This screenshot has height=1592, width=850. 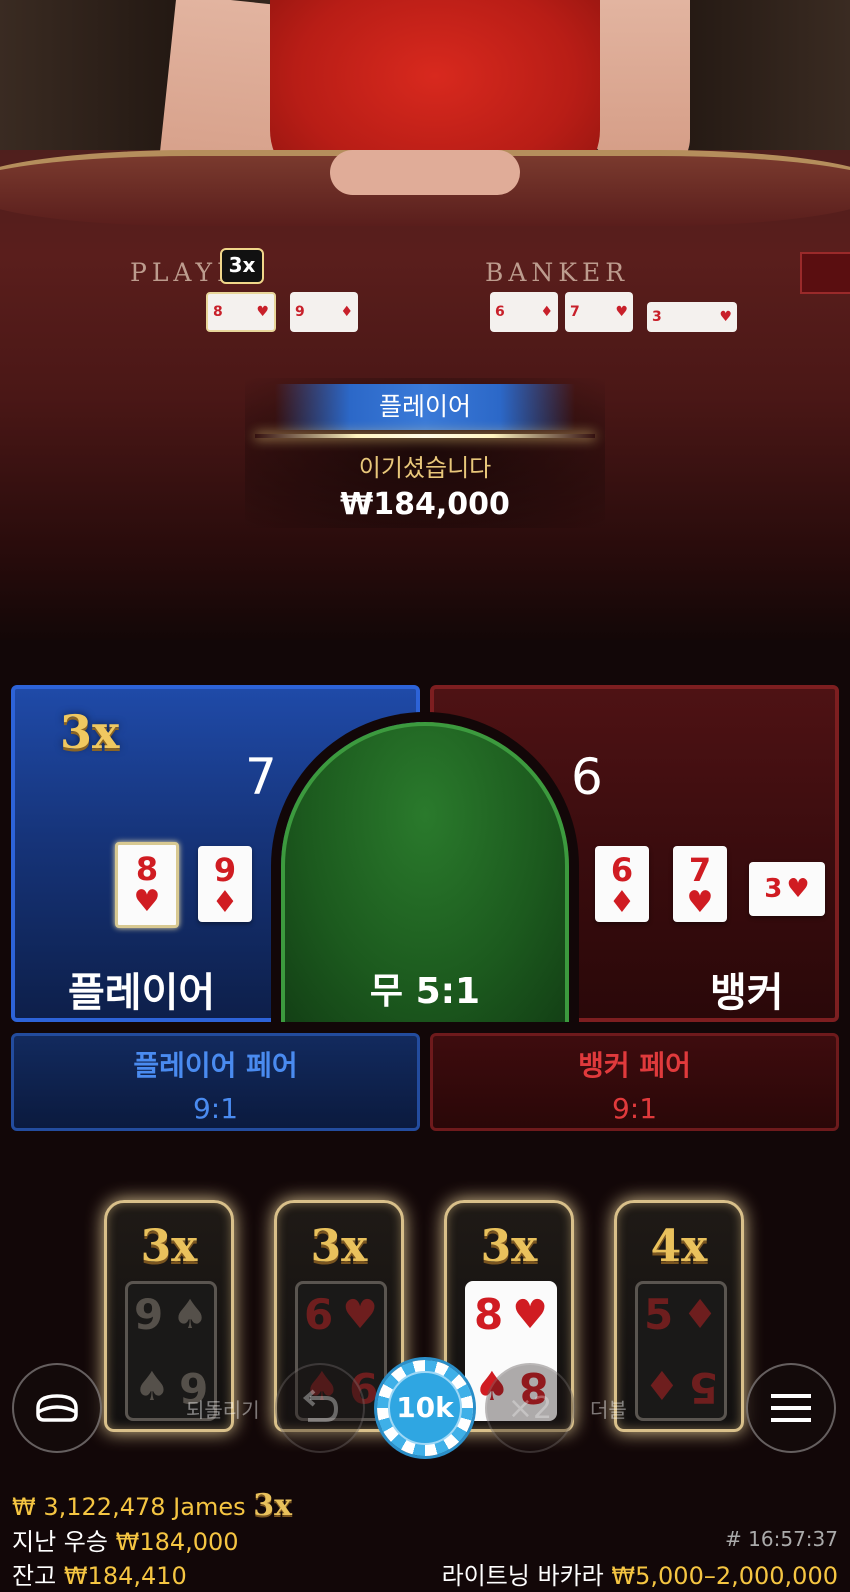 What do you see at coordinates (242, 266) in the screenshot?
I see `table-multiplier-marker: 3x` at bounding box center [242, 266].